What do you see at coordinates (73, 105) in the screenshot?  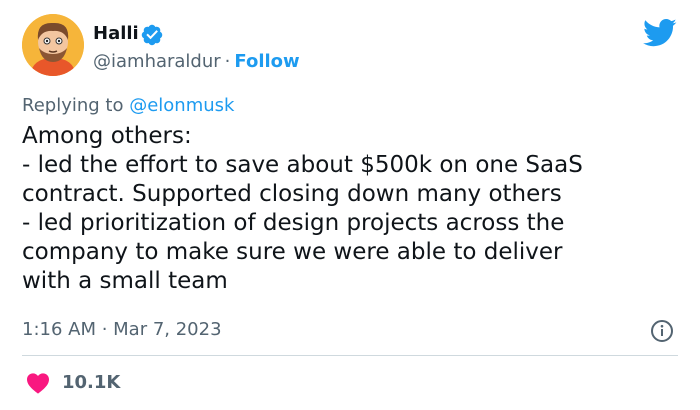 I see `replying-to-label: Replying to` at bounding box center [73, 105].